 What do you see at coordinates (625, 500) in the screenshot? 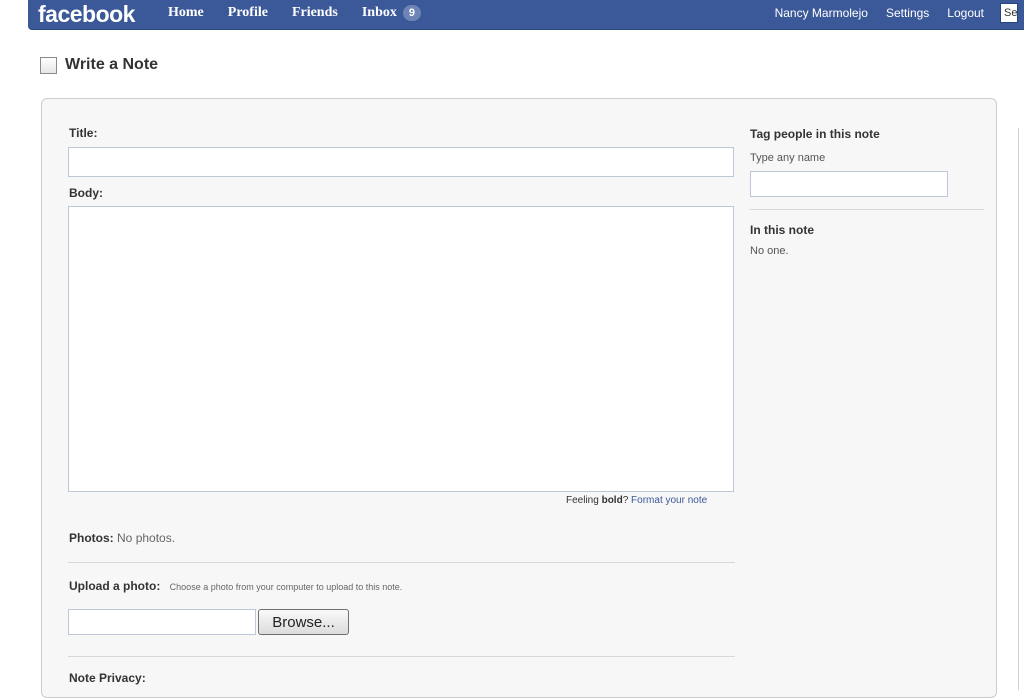
I see `feeling-question: ?` at bounding box center [625, 500].